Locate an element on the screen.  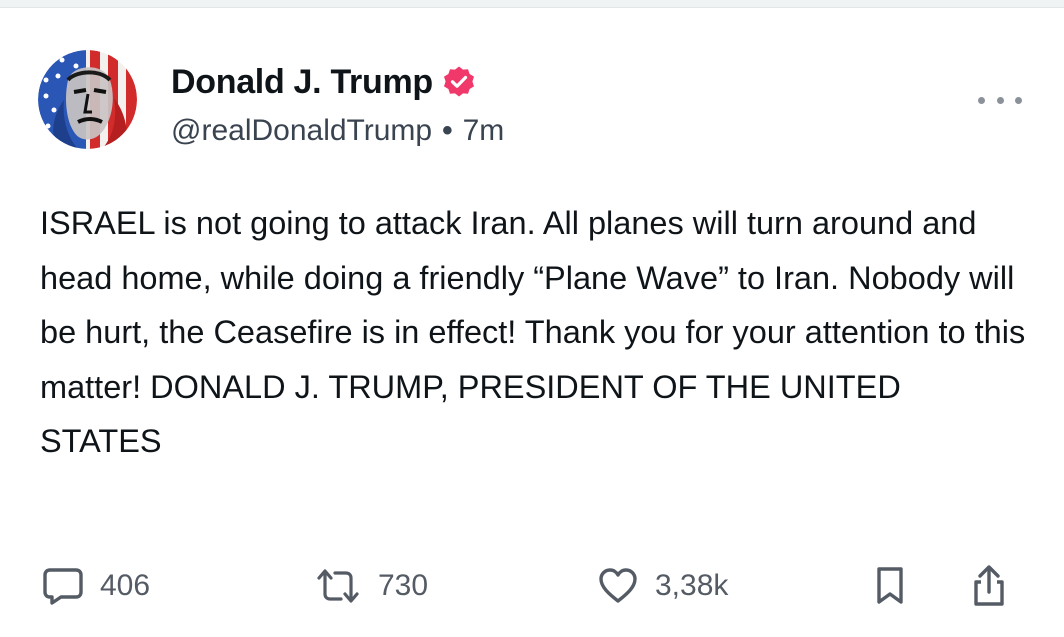
reply-button: 406 is located at coordinates (96, 586).